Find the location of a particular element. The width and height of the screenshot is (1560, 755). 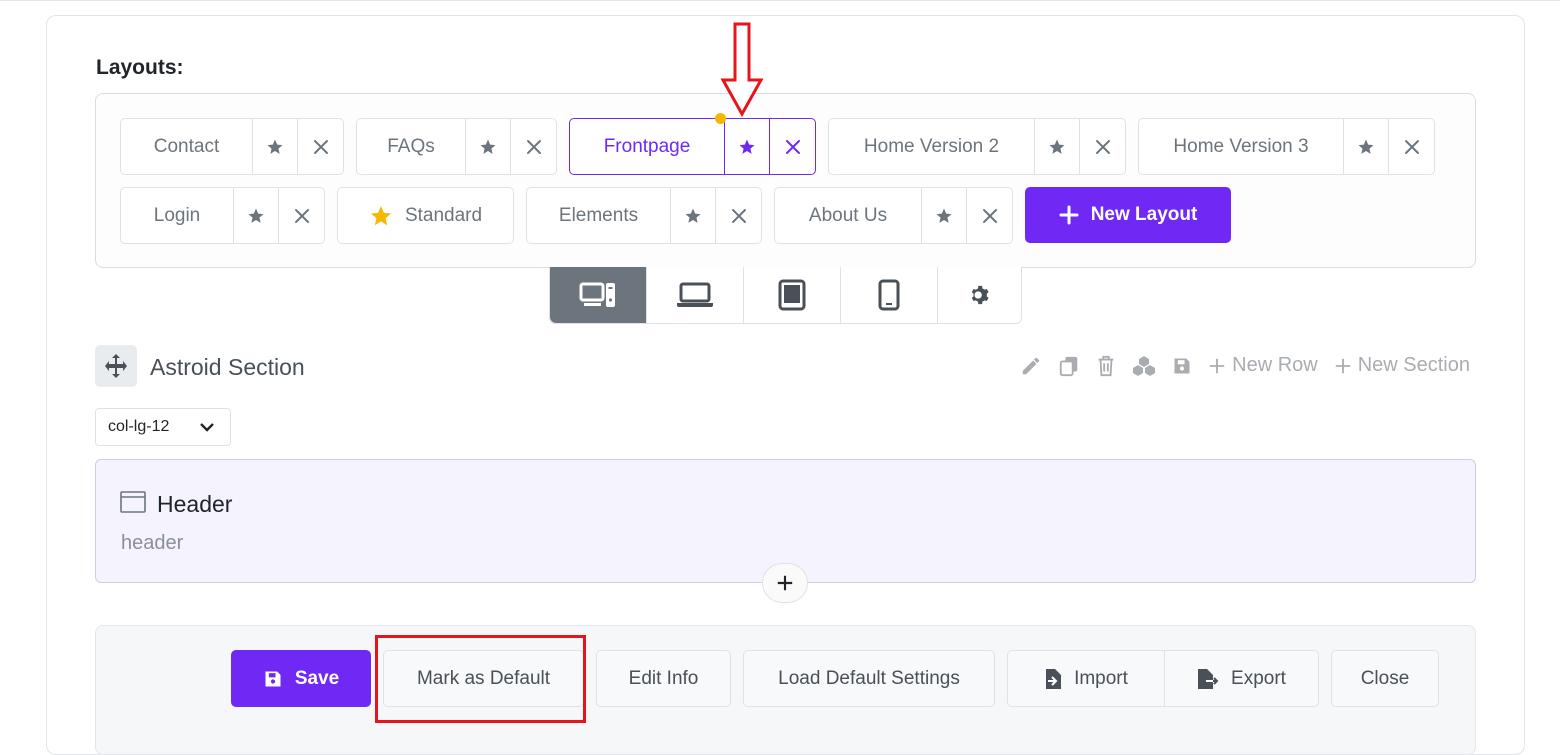

new-section-button: New Section is located at coordinates (1402, 365).